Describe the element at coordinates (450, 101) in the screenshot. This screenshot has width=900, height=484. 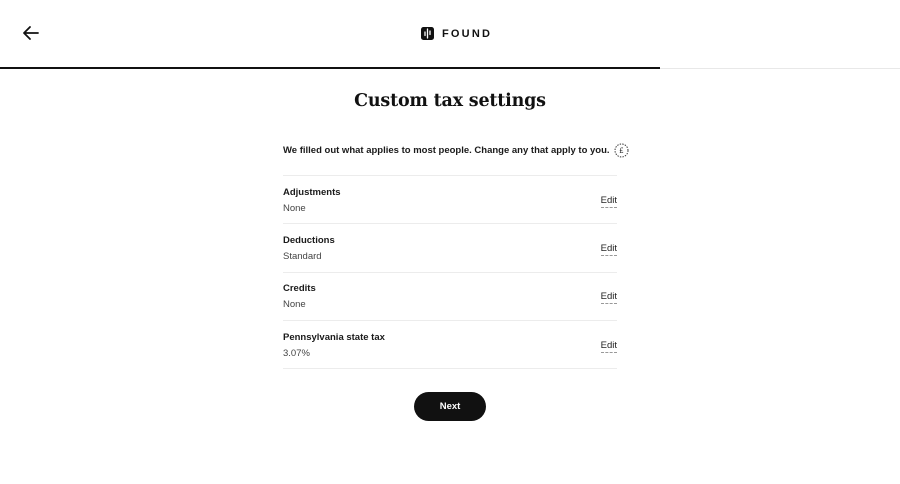
I see `page-title: Custom tax settings` at that location.